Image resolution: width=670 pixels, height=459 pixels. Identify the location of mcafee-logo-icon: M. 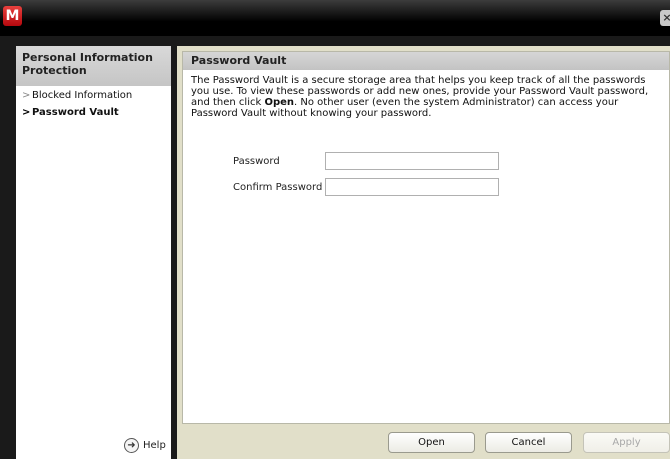
(12, 16).